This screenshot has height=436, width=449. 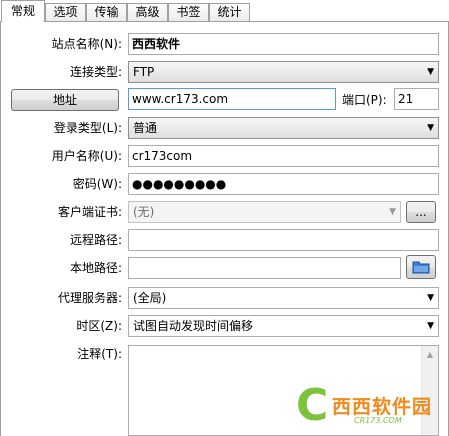 What do you see at coordinates (430, 354) in the screenshot?
I see `scroll-up-icon: ▲` at bounding box center [430, 354].